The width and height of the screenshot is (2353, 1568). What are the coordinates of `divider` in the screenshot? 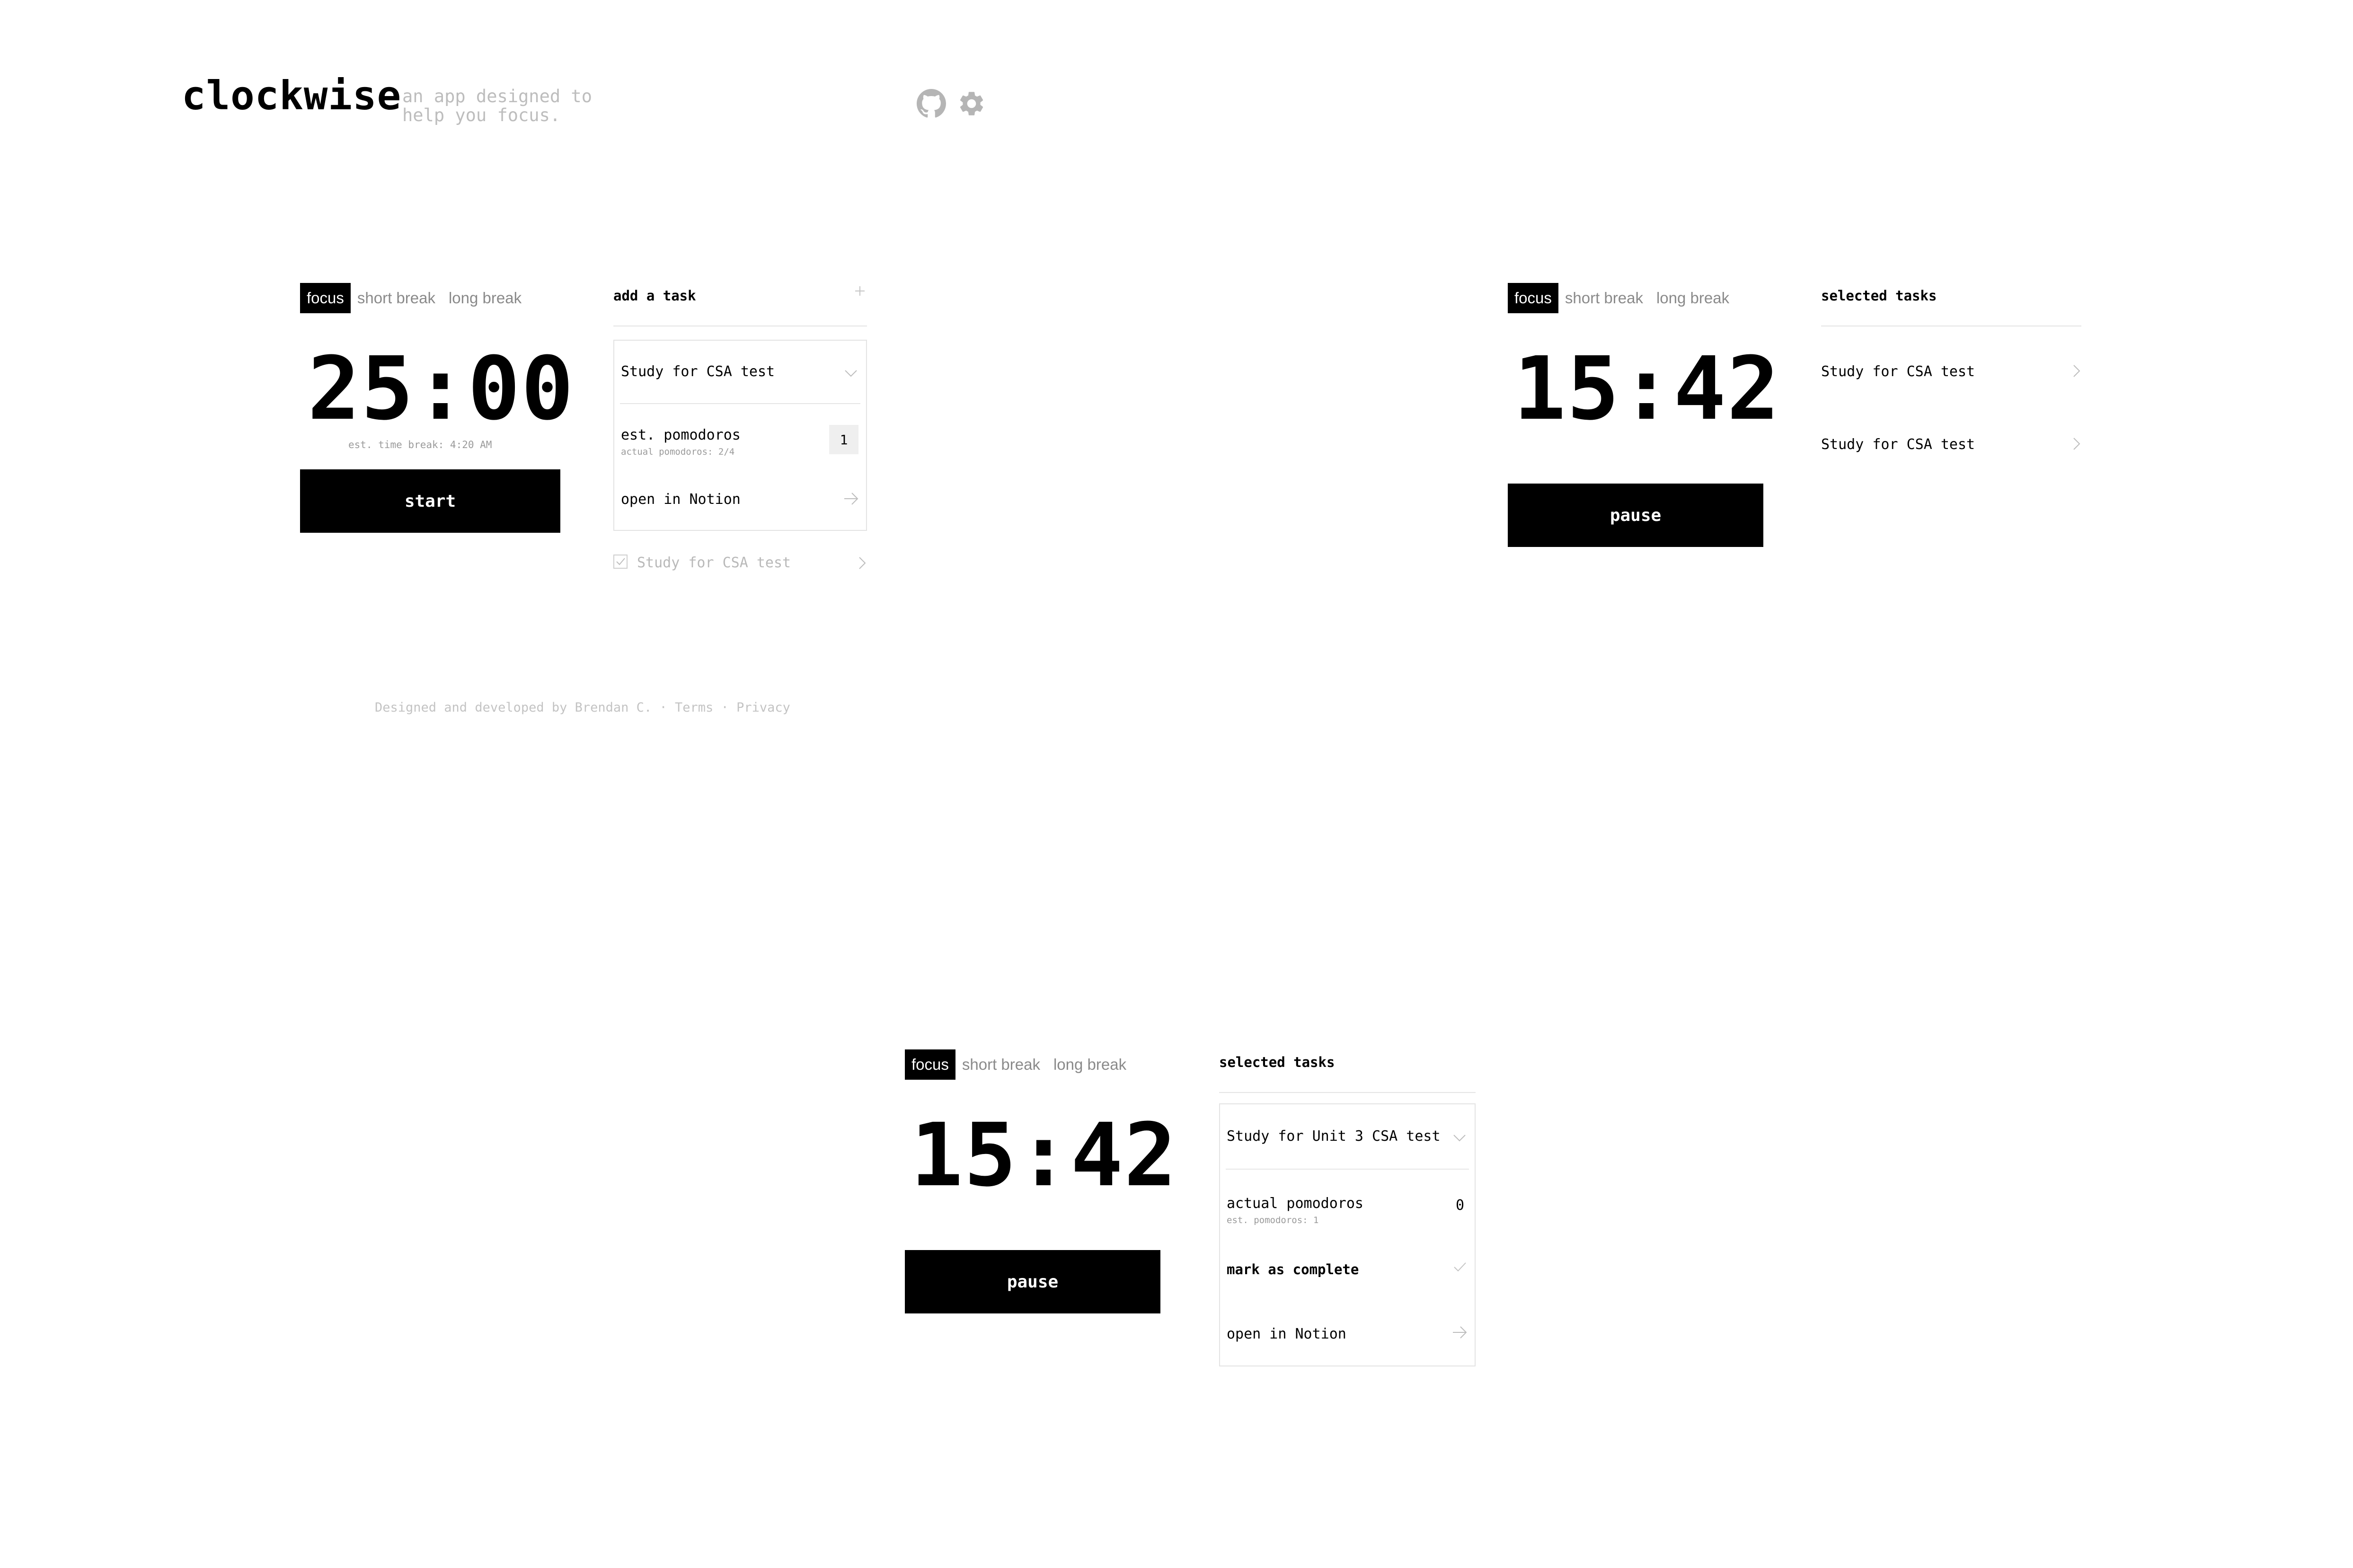 It's located at (1348, 1092).